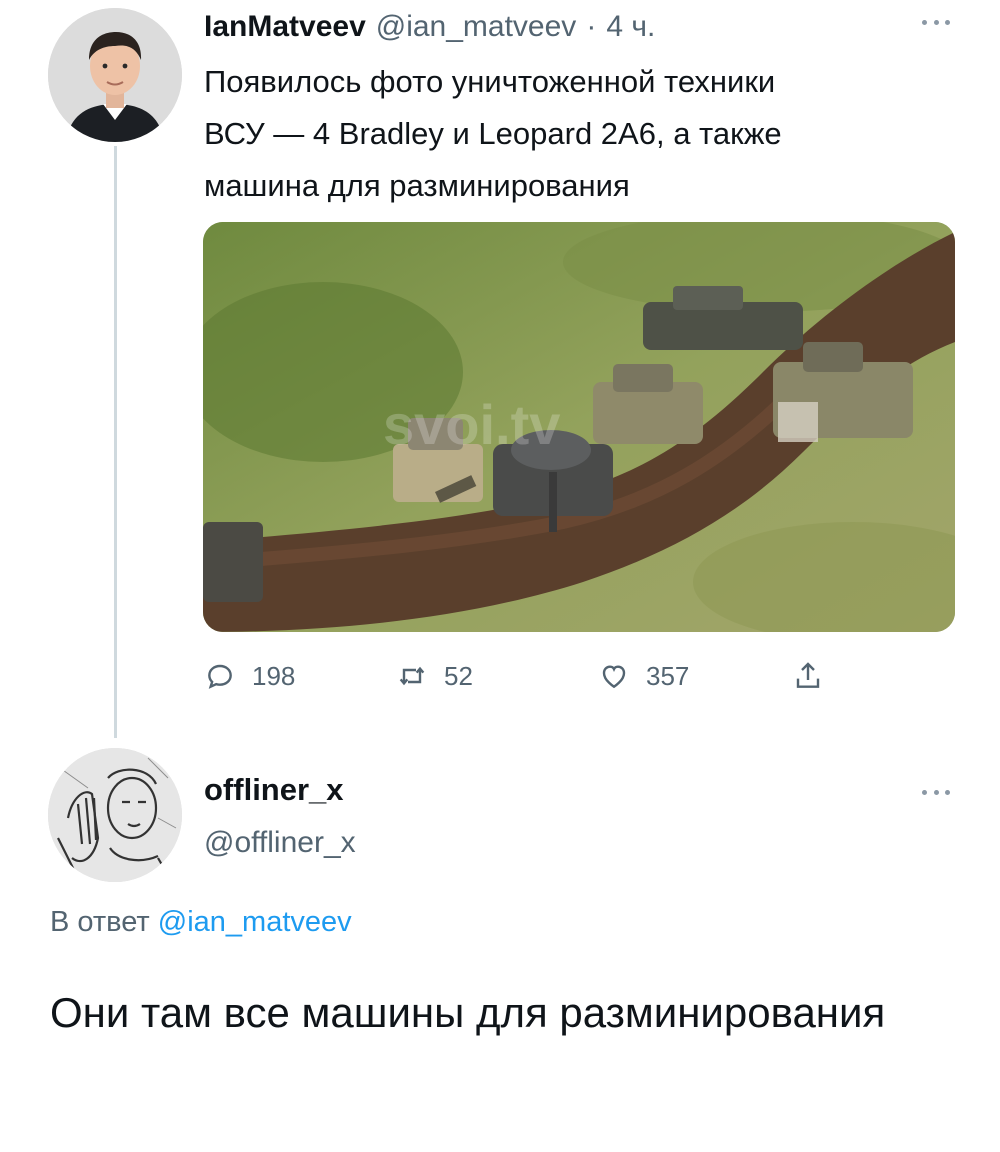  What do you see at coordinates (668, 675) in the screenshot?
I see `like-count: 357` at bounding box center [668, 675].